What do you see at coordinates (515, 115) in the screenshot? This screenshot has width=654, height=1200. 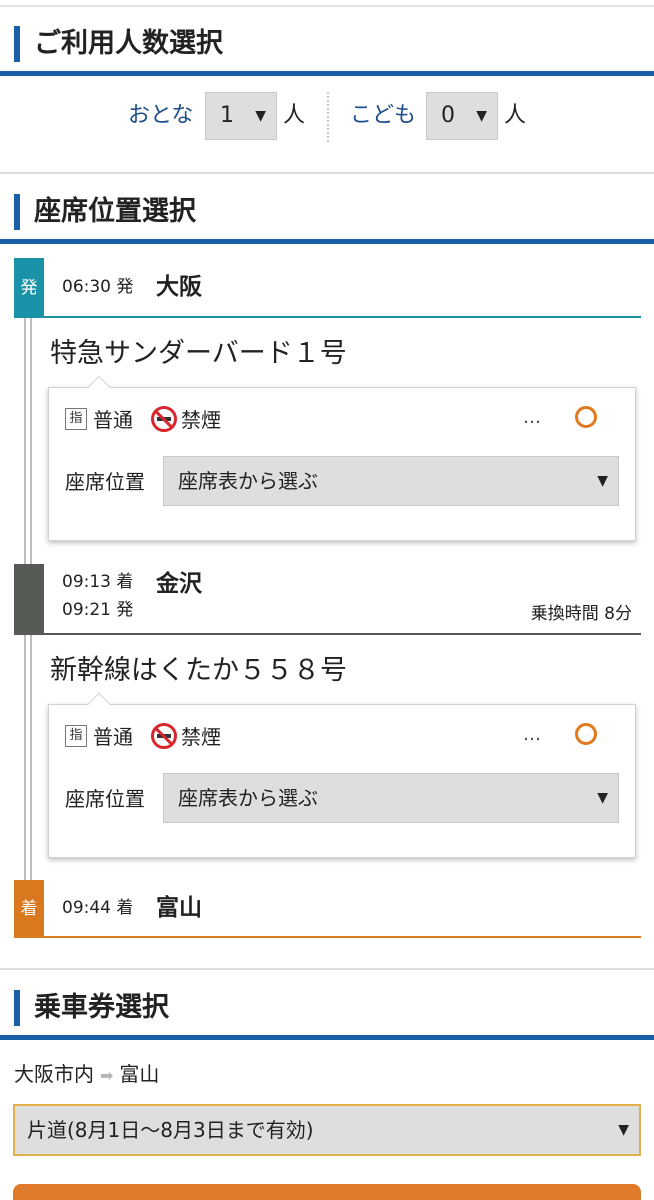 I see `child-unit: 人` at bounding box center [515, 115].